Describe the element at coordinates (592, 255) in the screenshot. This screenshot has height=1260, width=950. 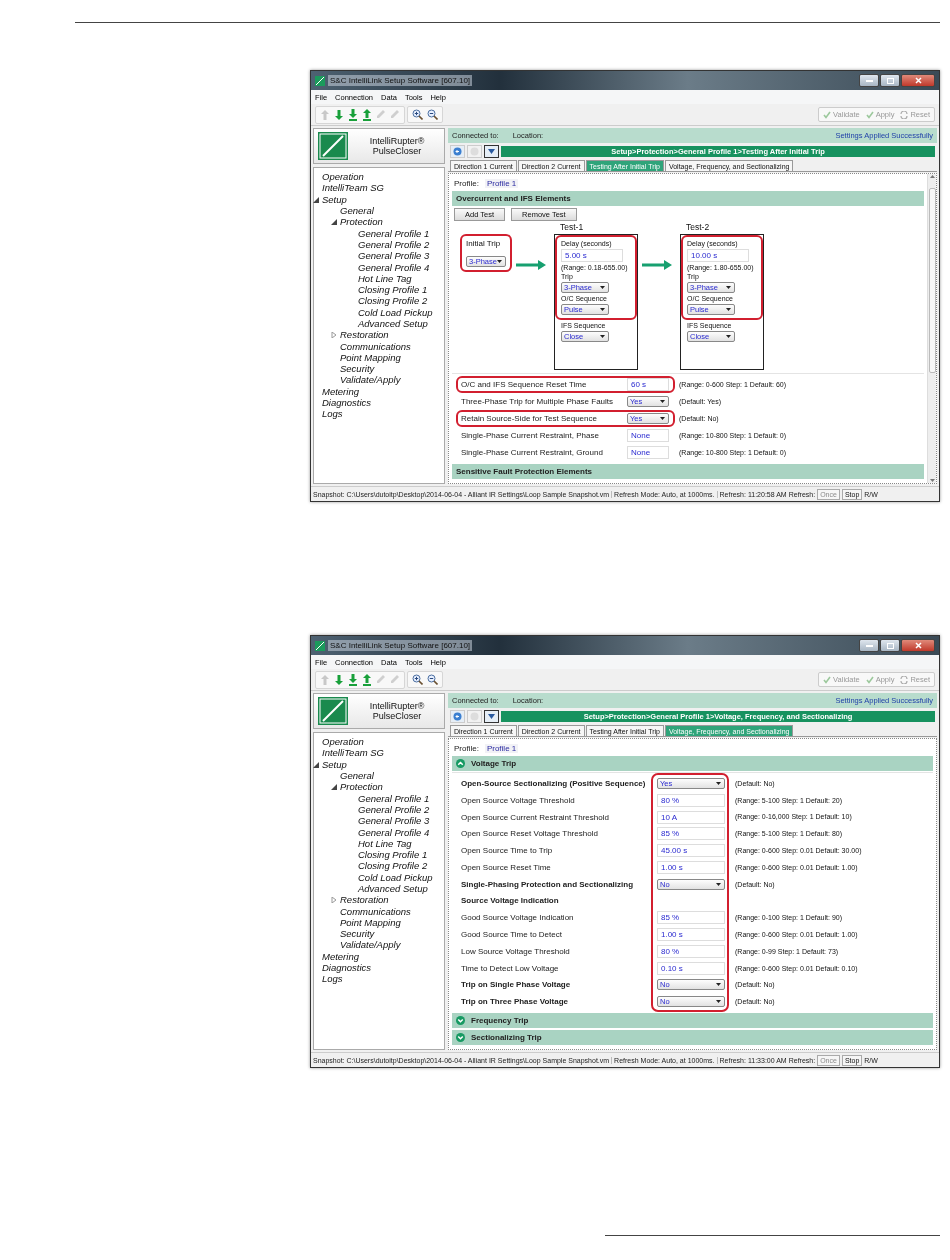
I see `text-field: 5.00 s` at that location.